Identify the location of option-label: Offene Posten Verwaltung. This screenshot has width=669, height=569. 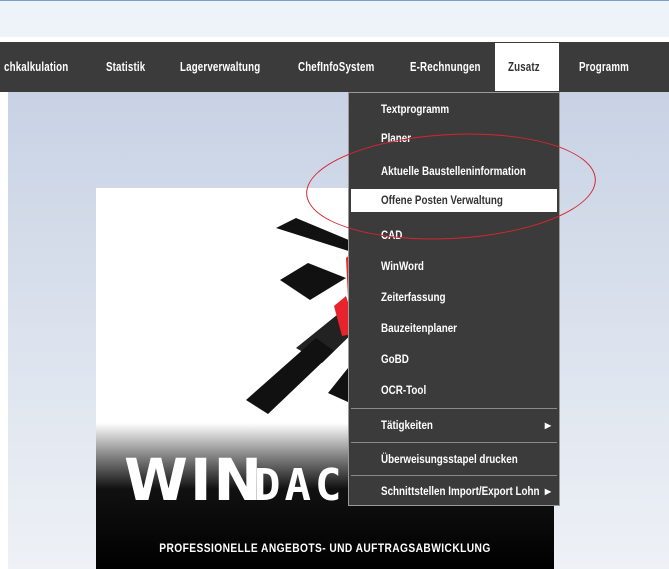
(442, 200).